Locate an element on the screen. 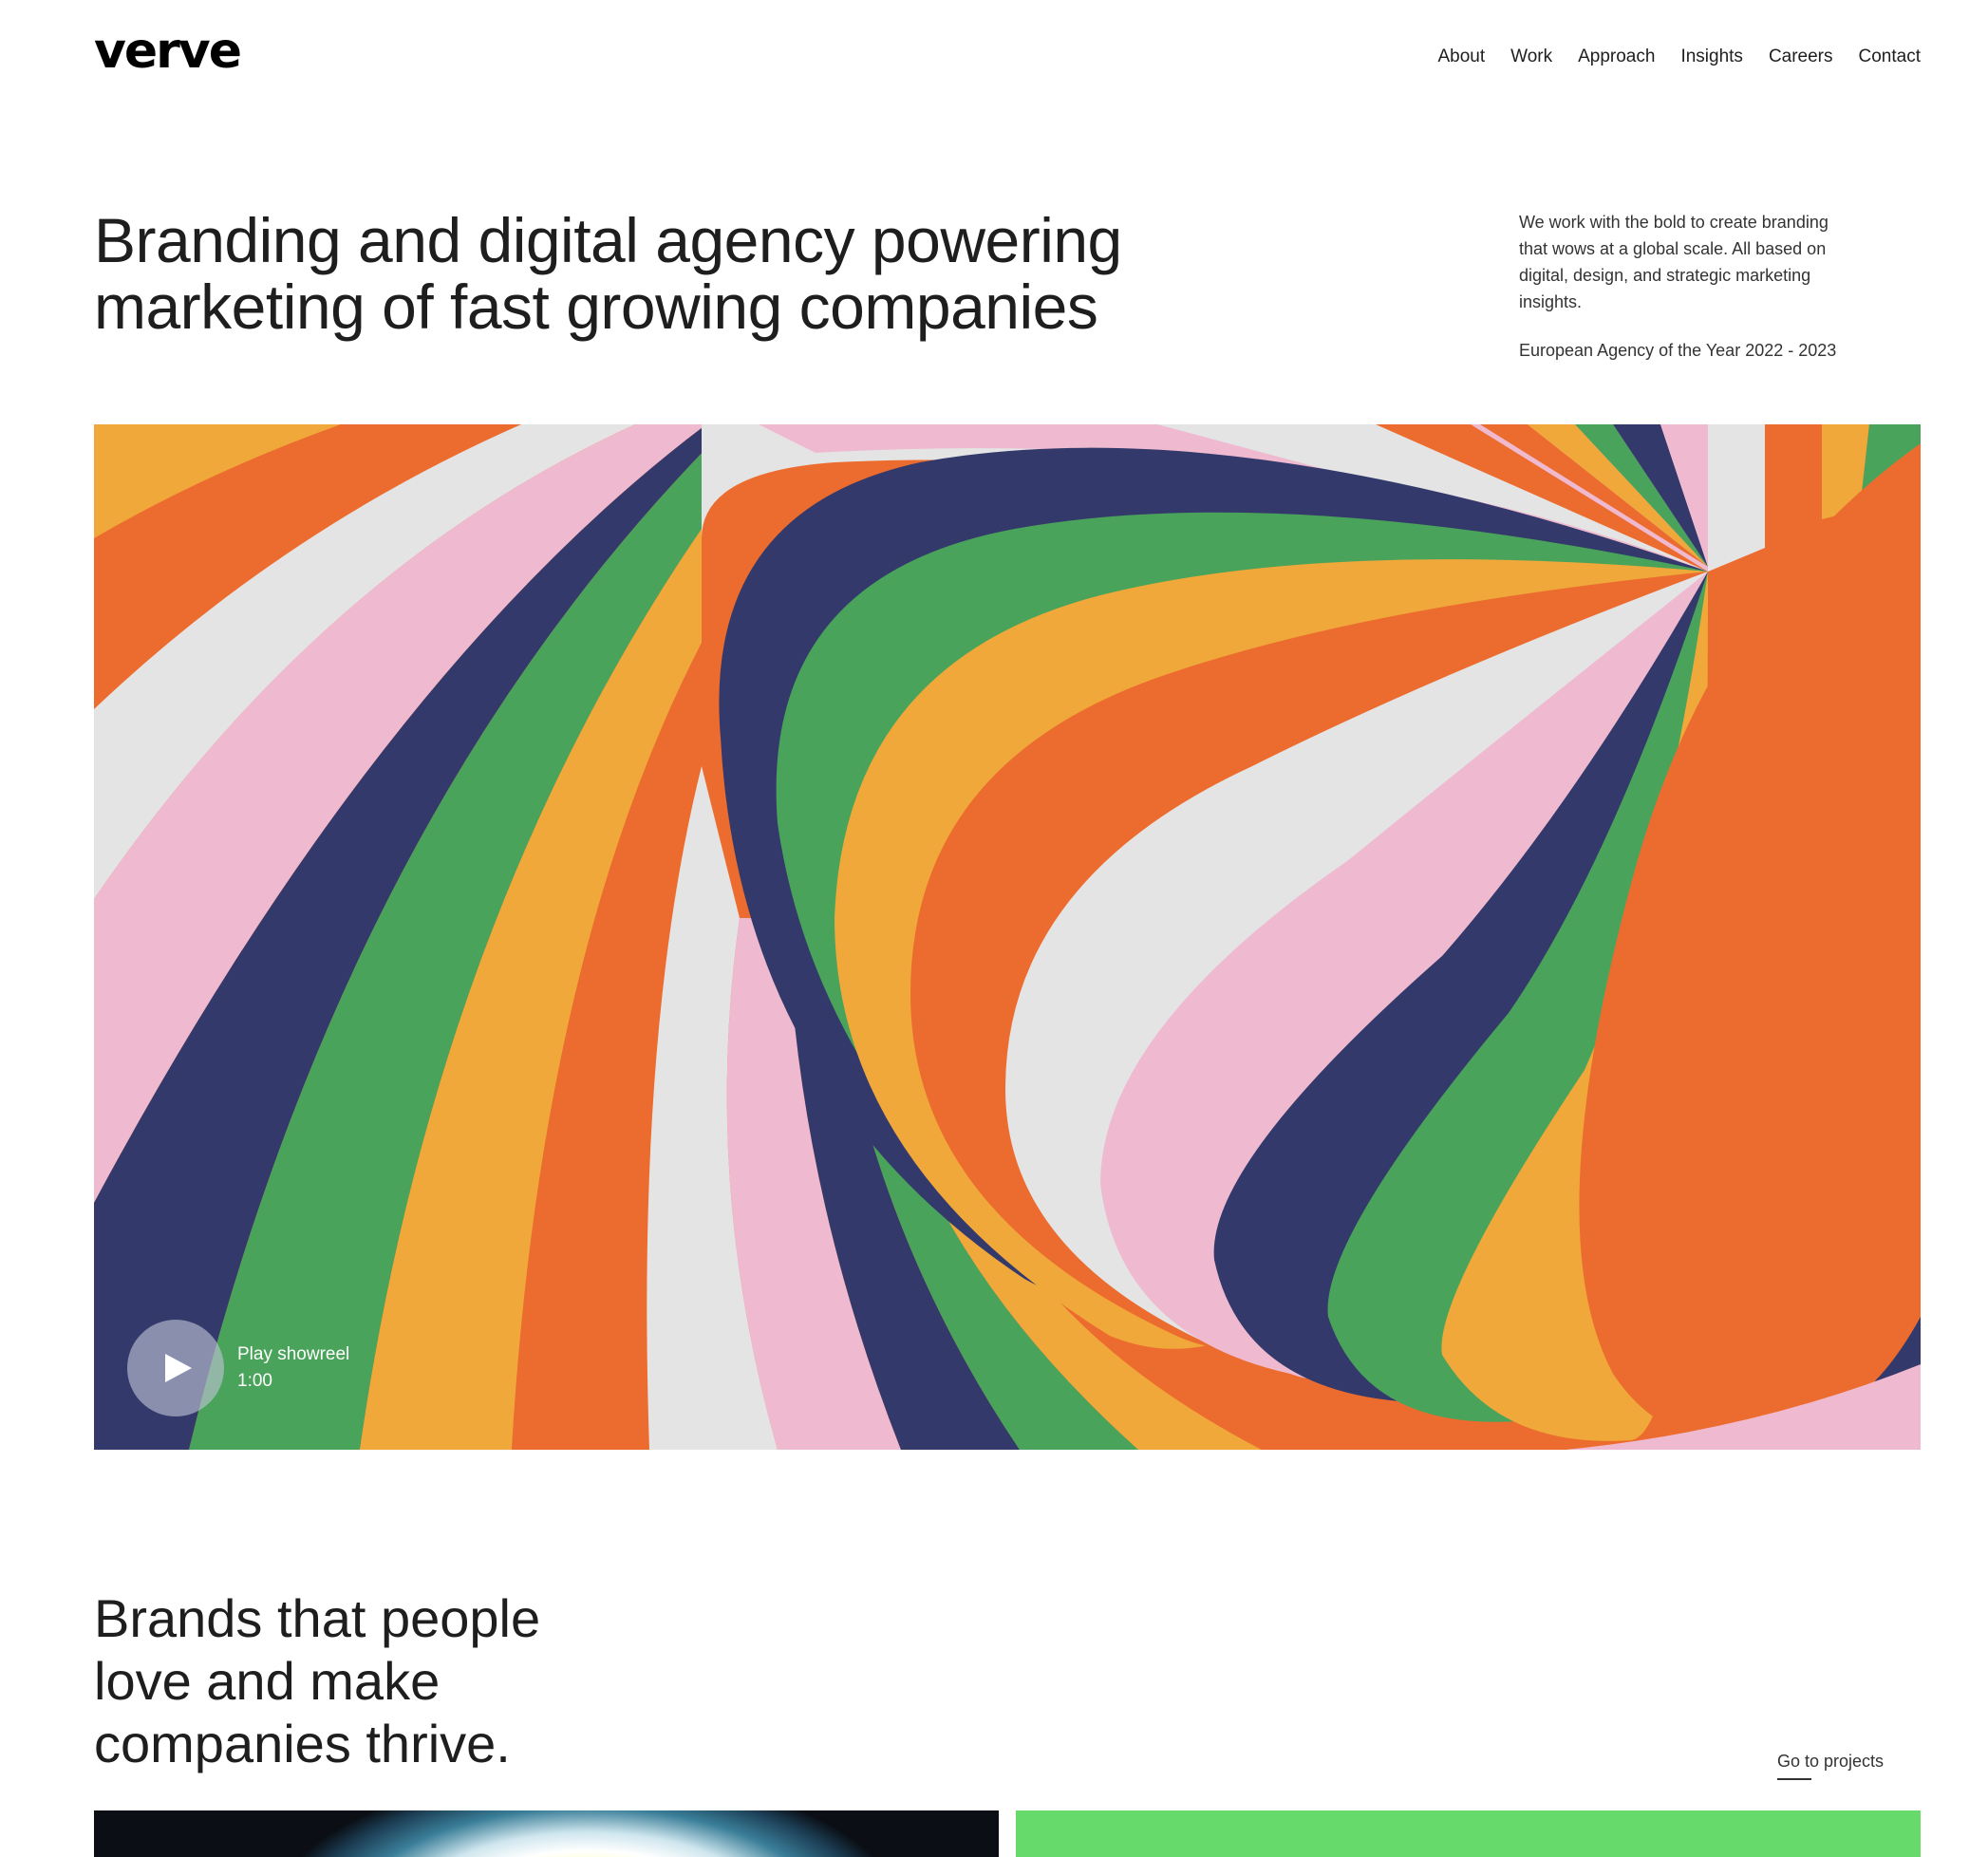 Image resolution: width=1988 pixels, height=1857 pixels. award-text: European Agency of the Year 2022 - 2023 is located at coordinates (1678, 350).